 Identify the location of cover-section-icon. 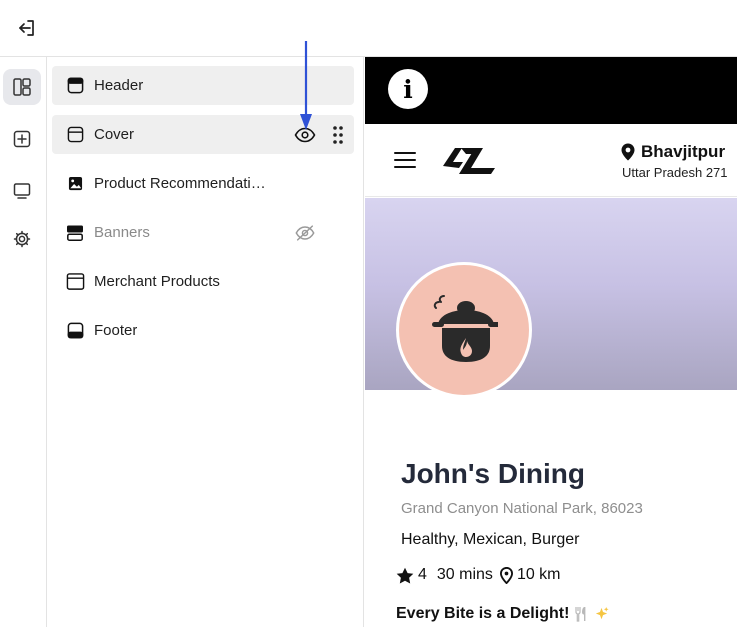
(75, 135).